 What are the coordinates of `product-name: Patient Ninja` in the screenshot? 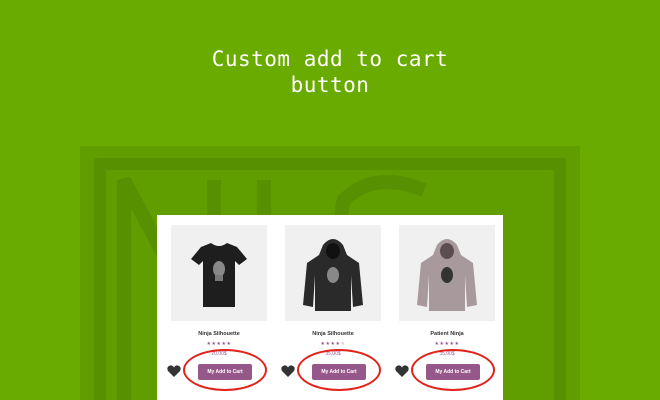 It's located at (447, 334).